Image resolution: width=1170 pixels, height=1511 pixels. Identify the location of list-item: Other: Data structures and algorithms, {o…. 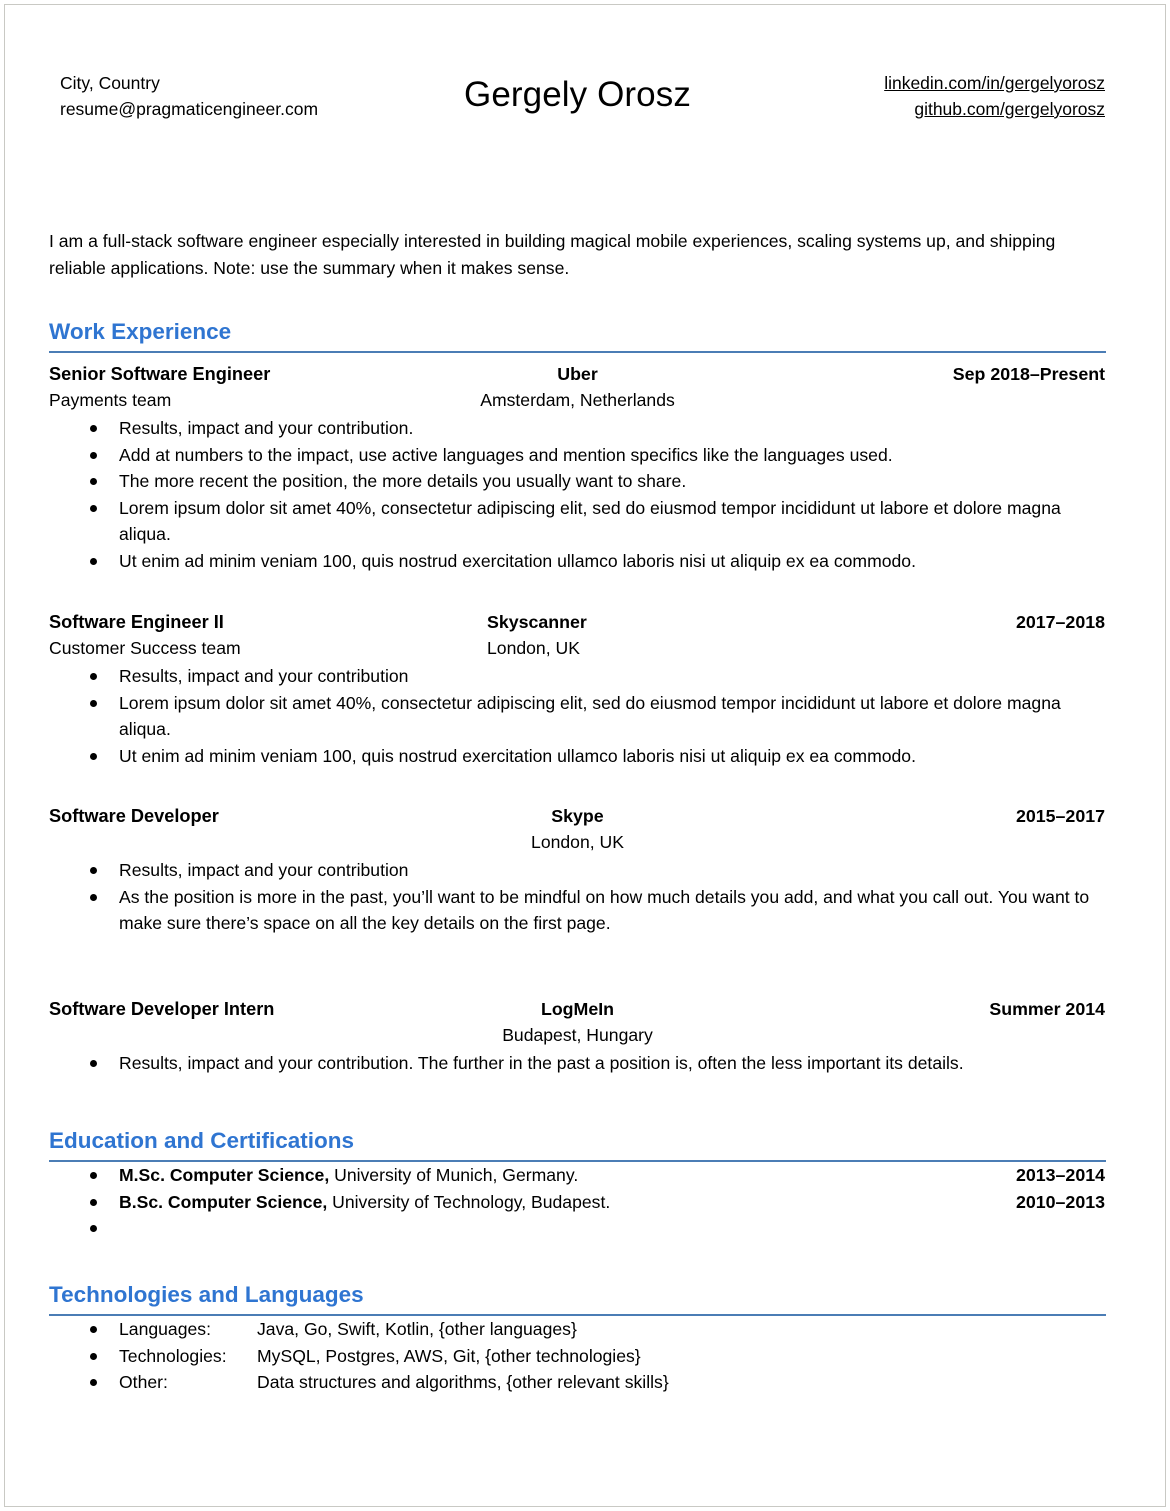
(577, 1382).